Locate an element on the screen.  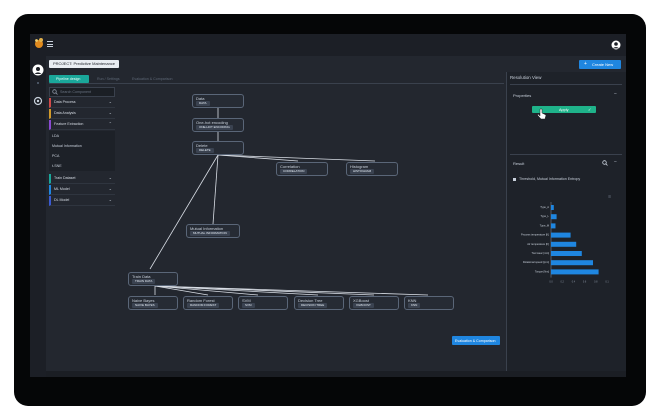
category-label: Type_A is located at coordinates (544, 207).